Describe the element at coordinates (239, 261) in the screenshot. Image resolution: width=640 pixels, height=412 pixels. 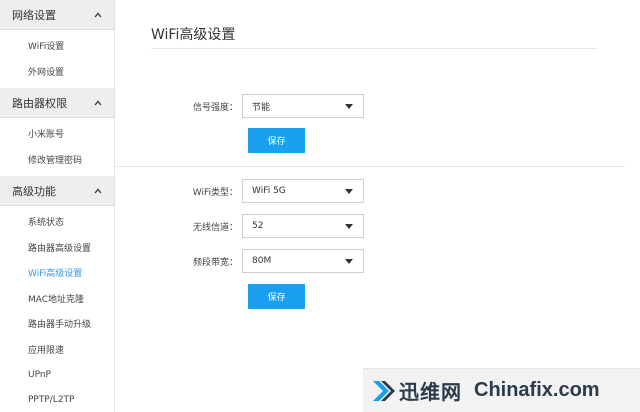
I see `bandwidth-row: 频段带宽： 80M` at that location.